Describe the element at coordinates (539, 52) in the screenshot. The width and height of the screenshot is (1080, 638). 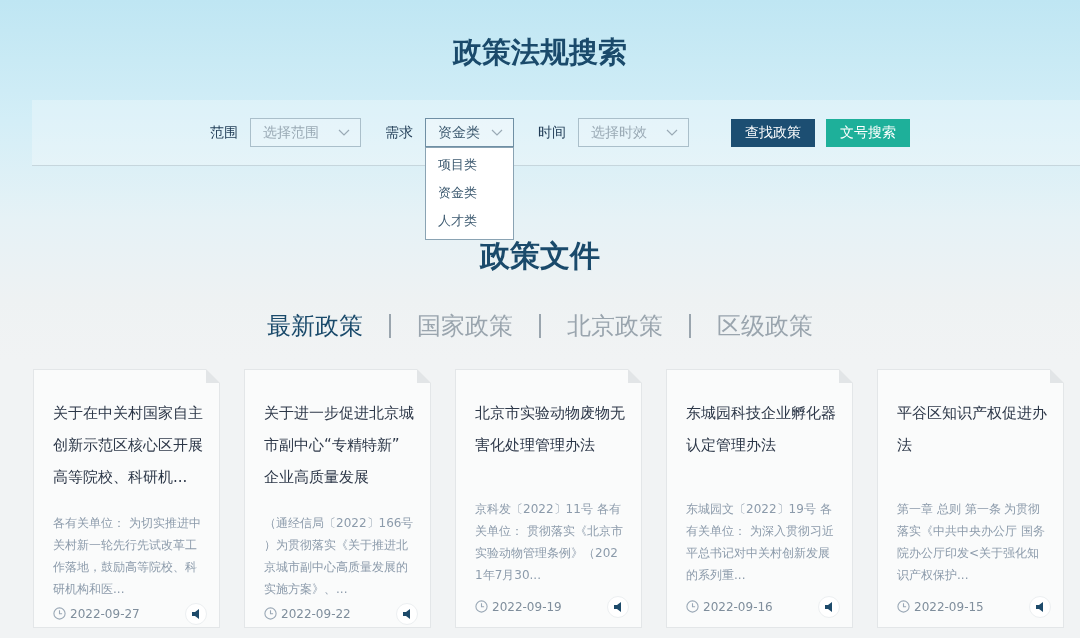
I see `page-title: 政策法规搜索` at that location.